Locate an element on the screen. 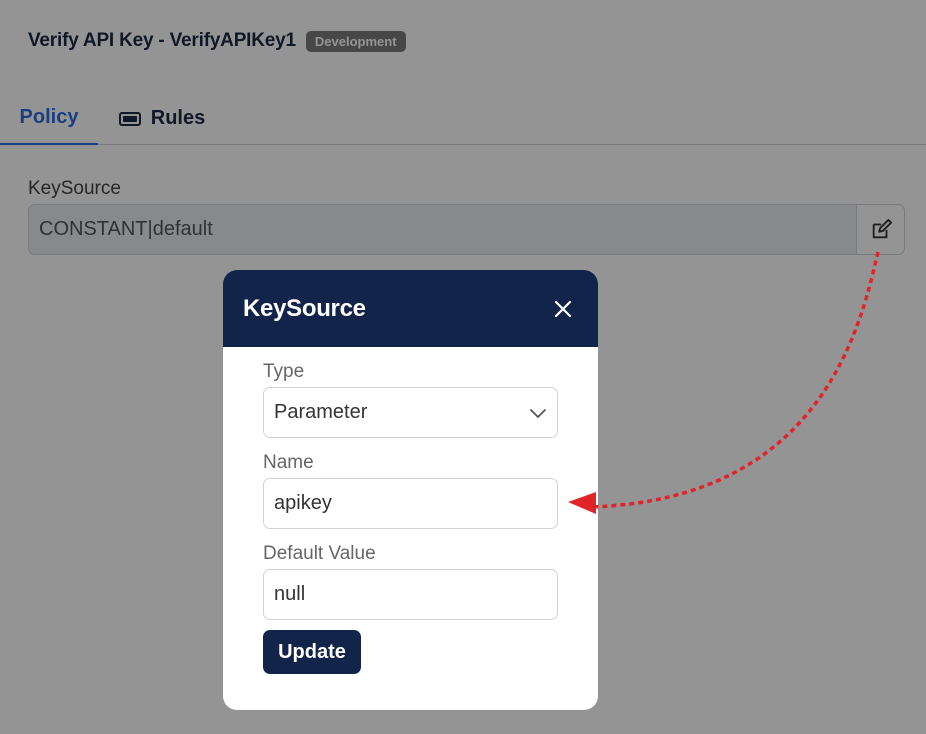 This screenshot has width=926, height=734. default-value-field-value: null is located at coordinates (290, 594).